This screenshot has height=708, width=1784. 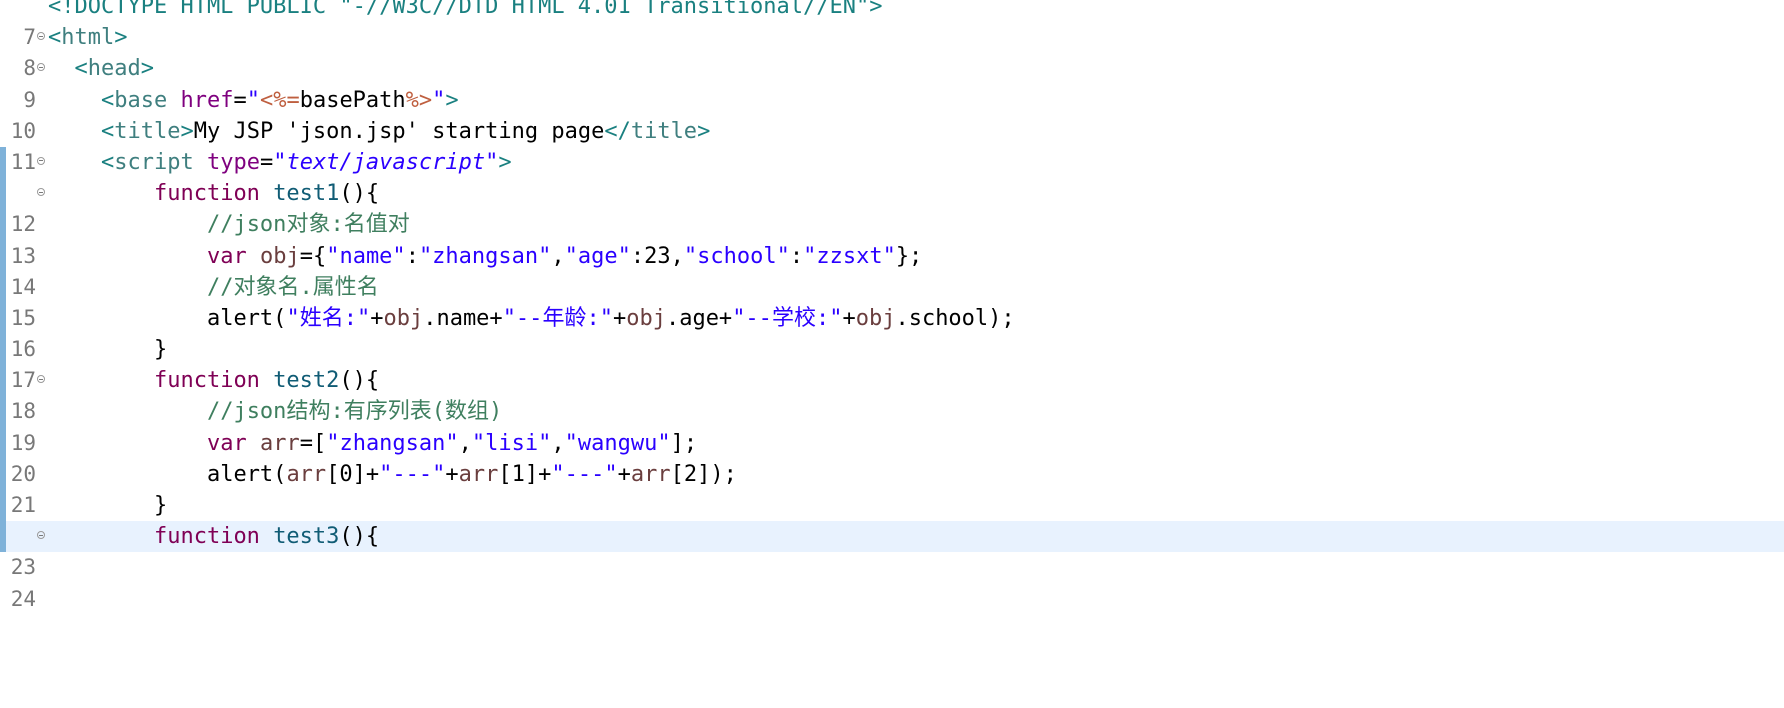 I want to click on code-line: 19 function test2(){, so click(x=892, y=410).